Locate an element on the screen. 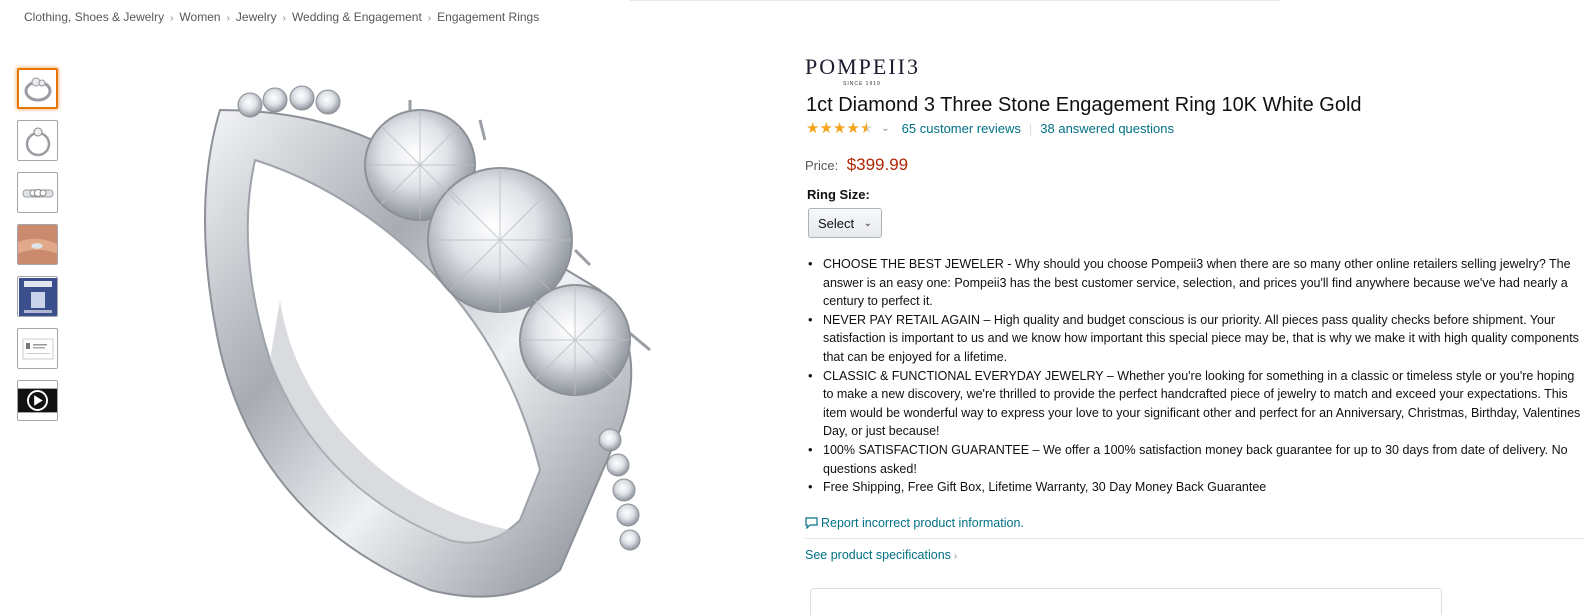  star-half-icon: ★ is located at coordinates (866, 128).